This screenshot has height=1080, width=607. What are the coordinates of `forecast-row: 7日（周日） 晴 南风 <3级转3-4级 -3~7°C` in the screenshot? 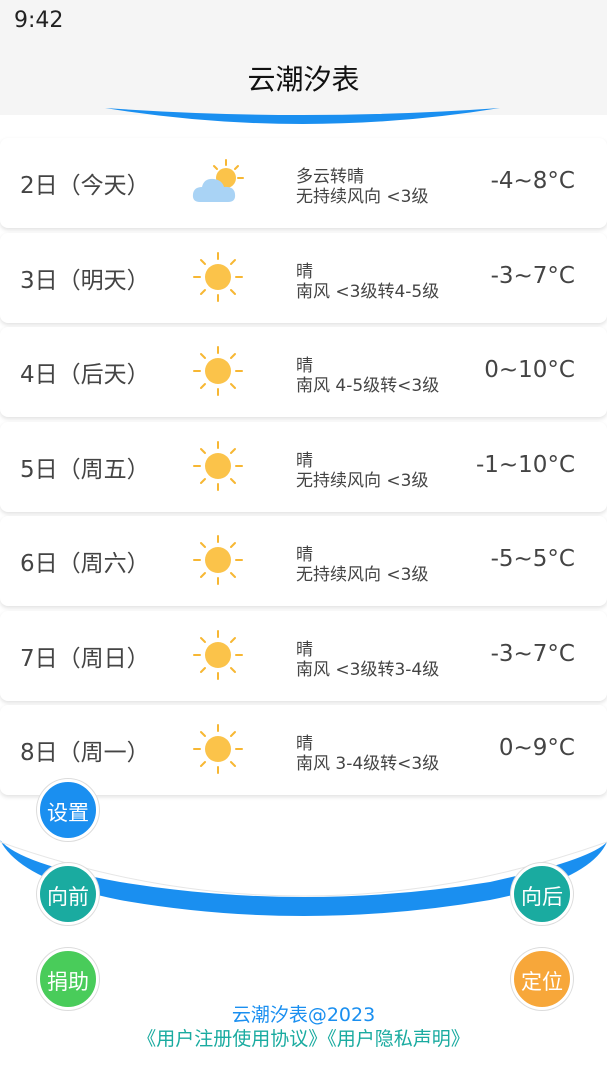 It's located at (303, 655).